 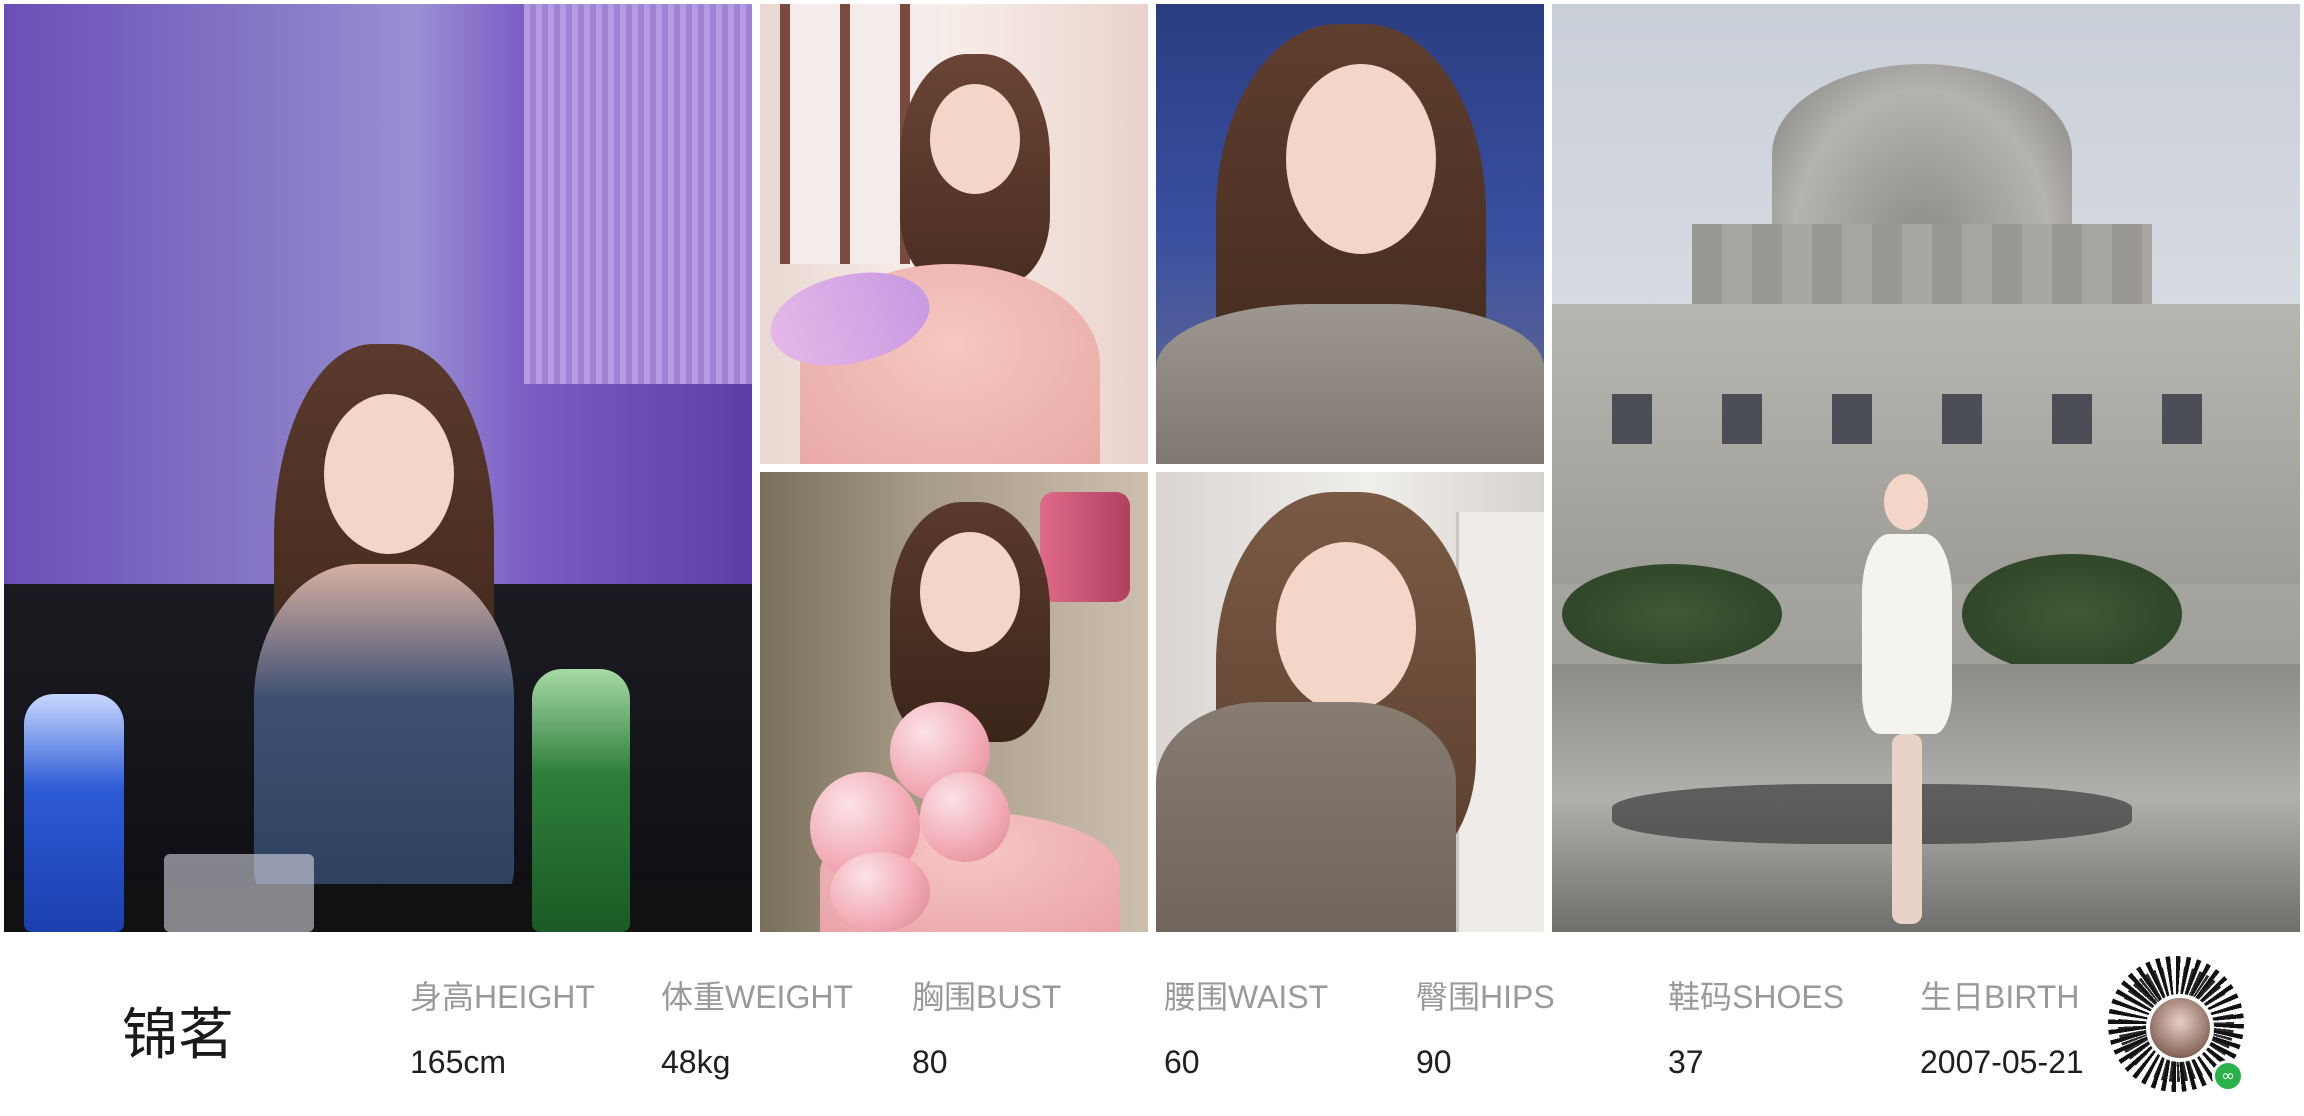 I want to click on dome, so click(x=1922, y=154).